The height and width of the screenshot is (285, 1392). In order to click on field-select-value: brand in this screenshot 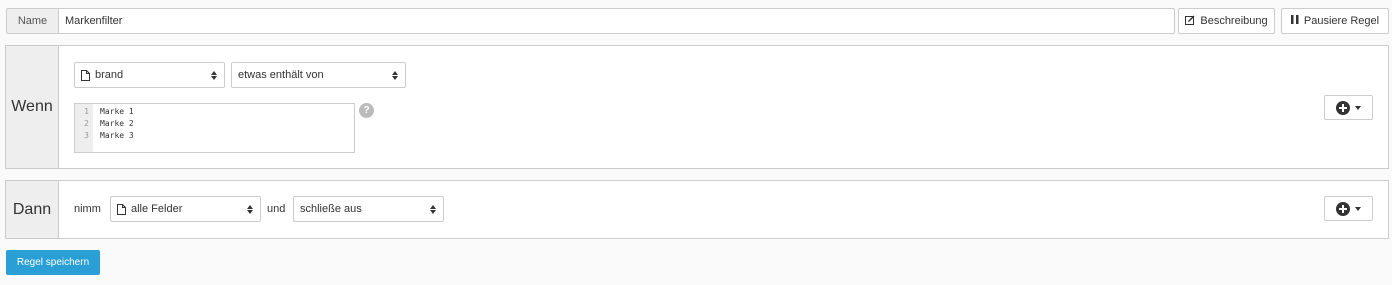, I will do `click(109, 75)`.